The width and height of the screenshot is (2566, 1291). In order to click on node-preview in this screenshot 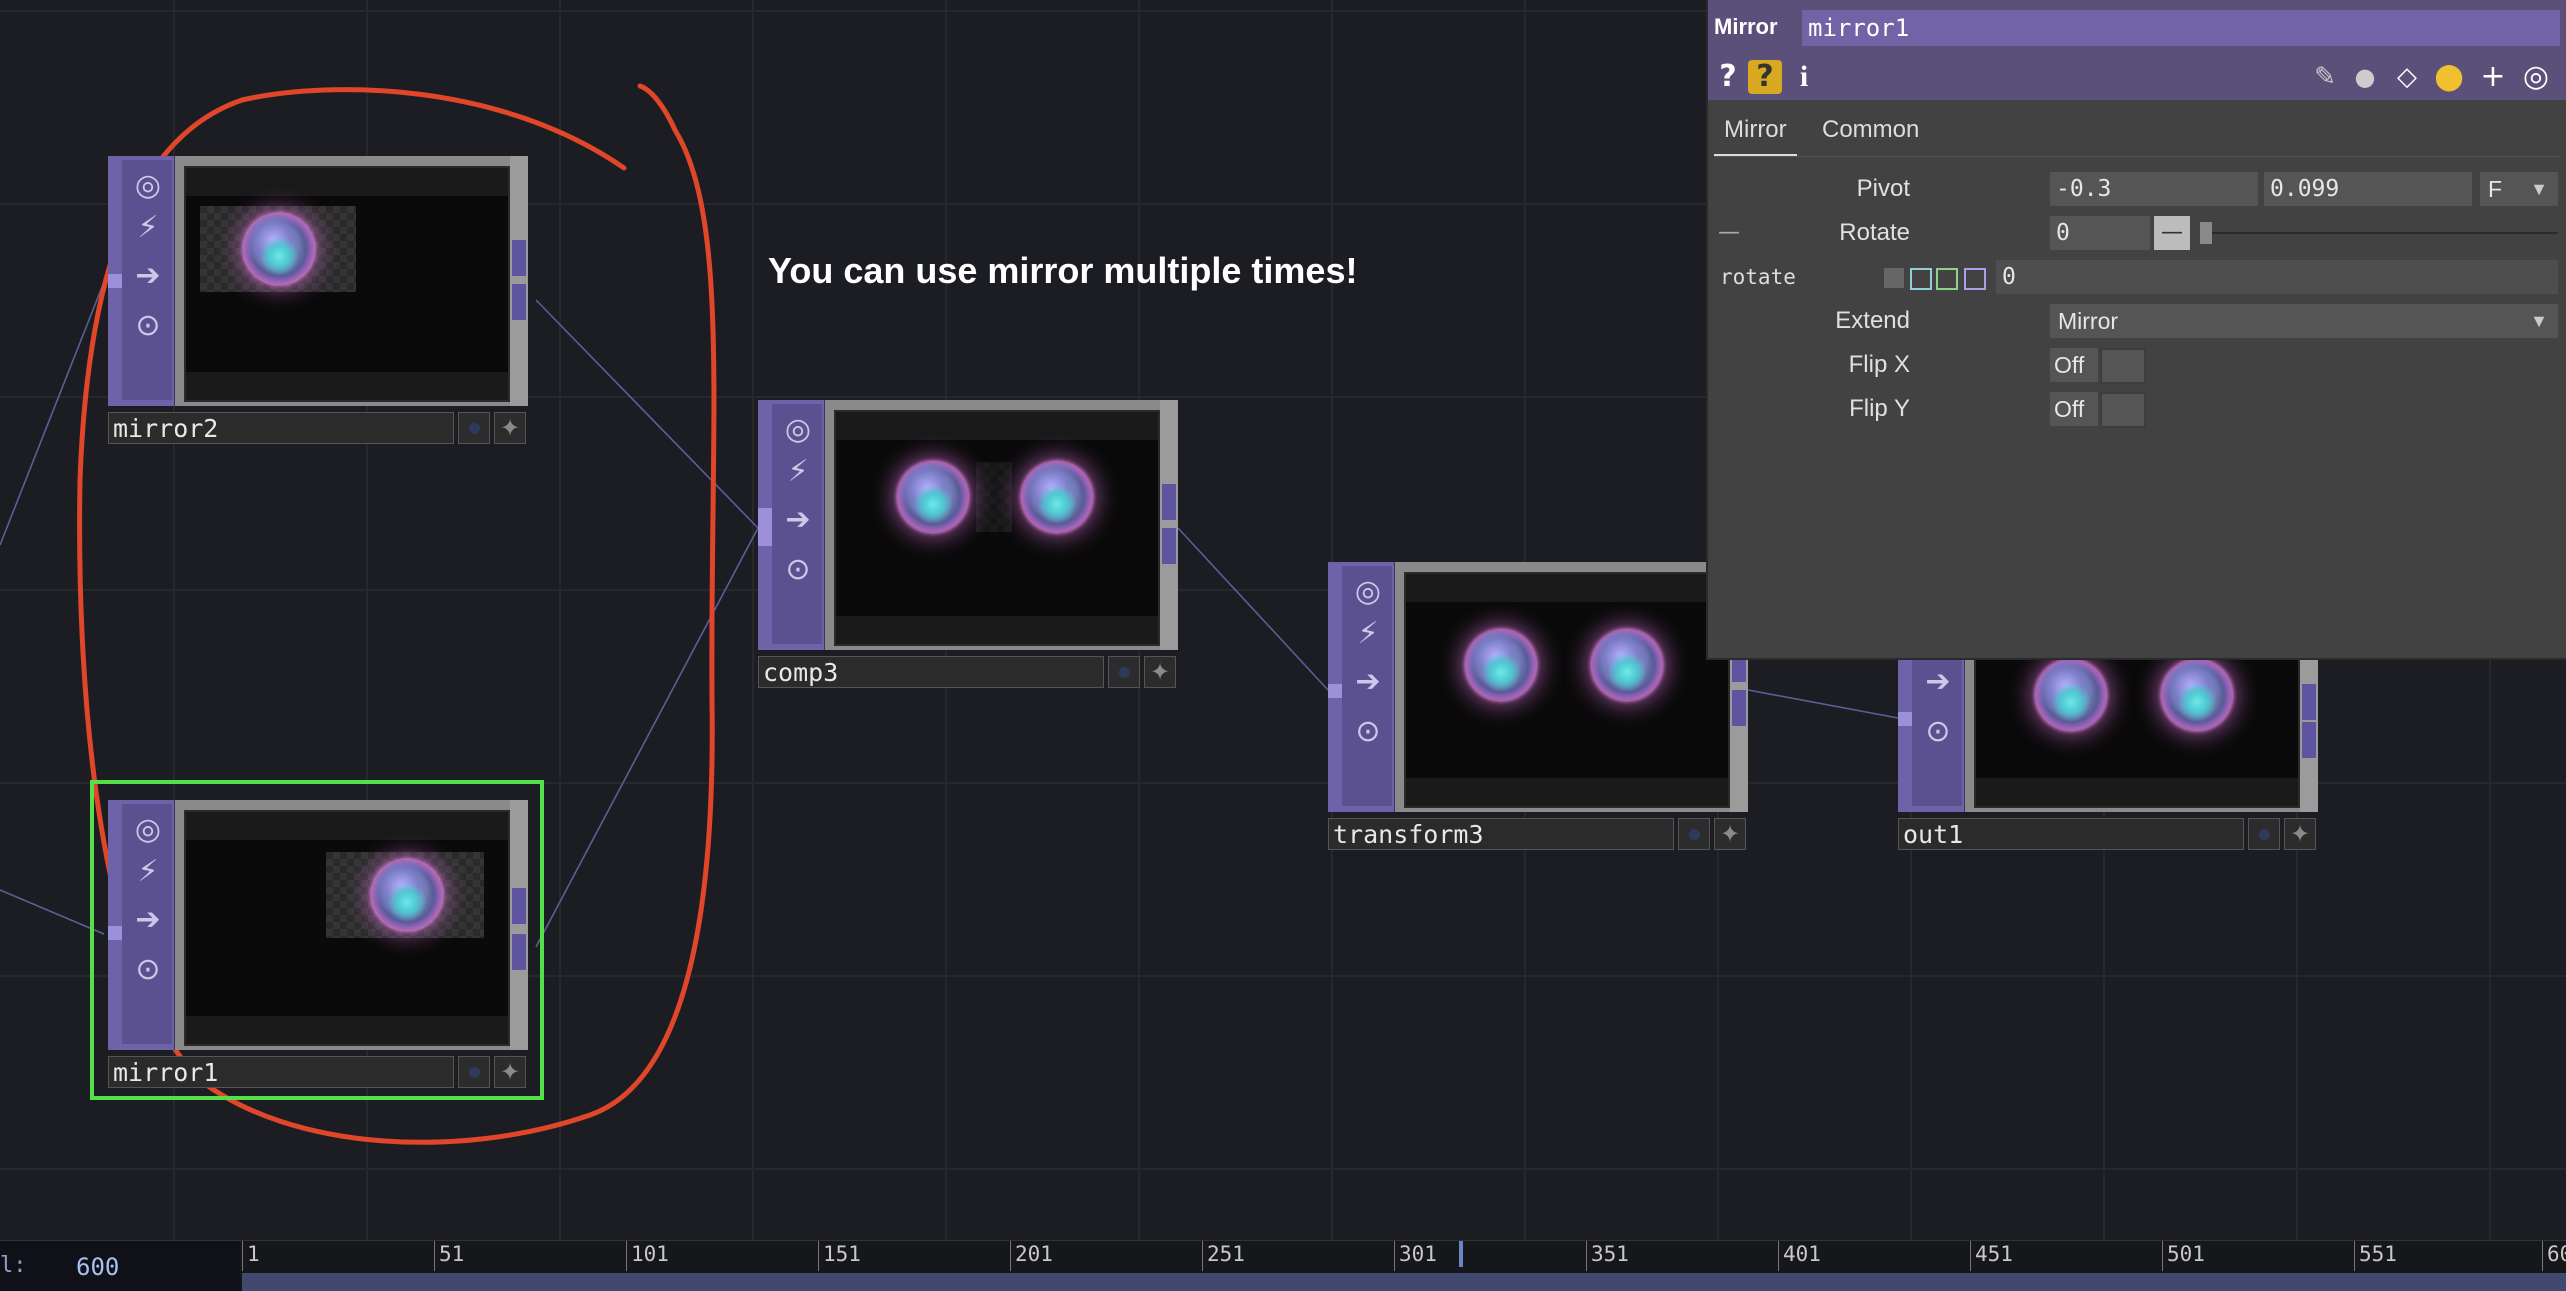, I will do `click(1567, 690)`.